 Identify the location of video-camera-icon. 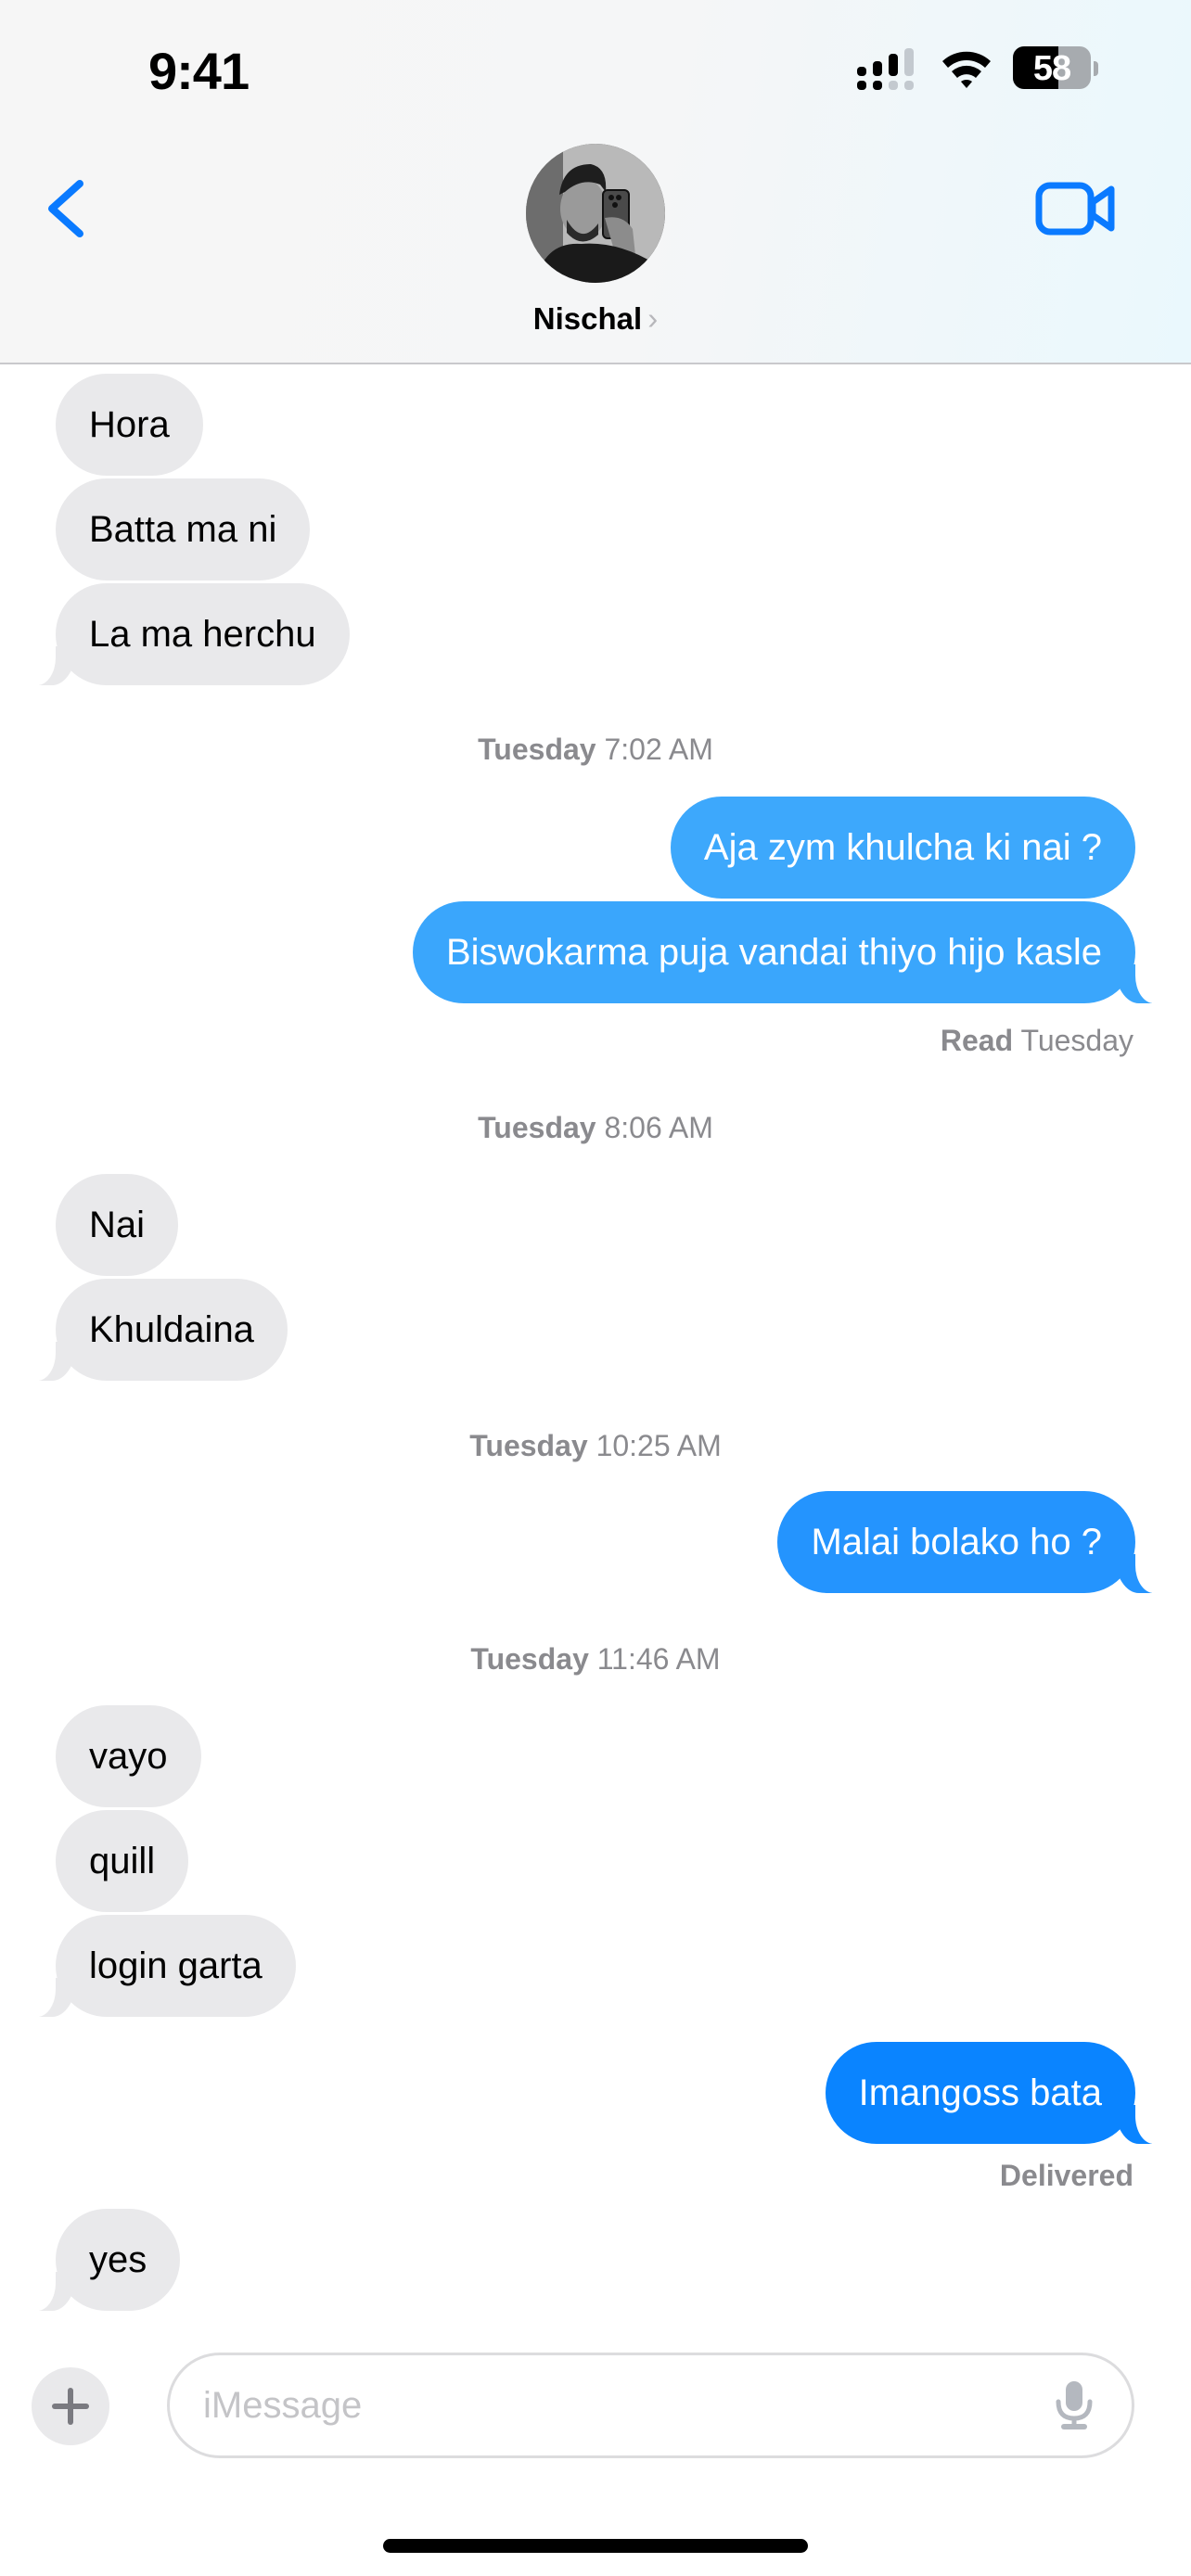
(1075, 209).